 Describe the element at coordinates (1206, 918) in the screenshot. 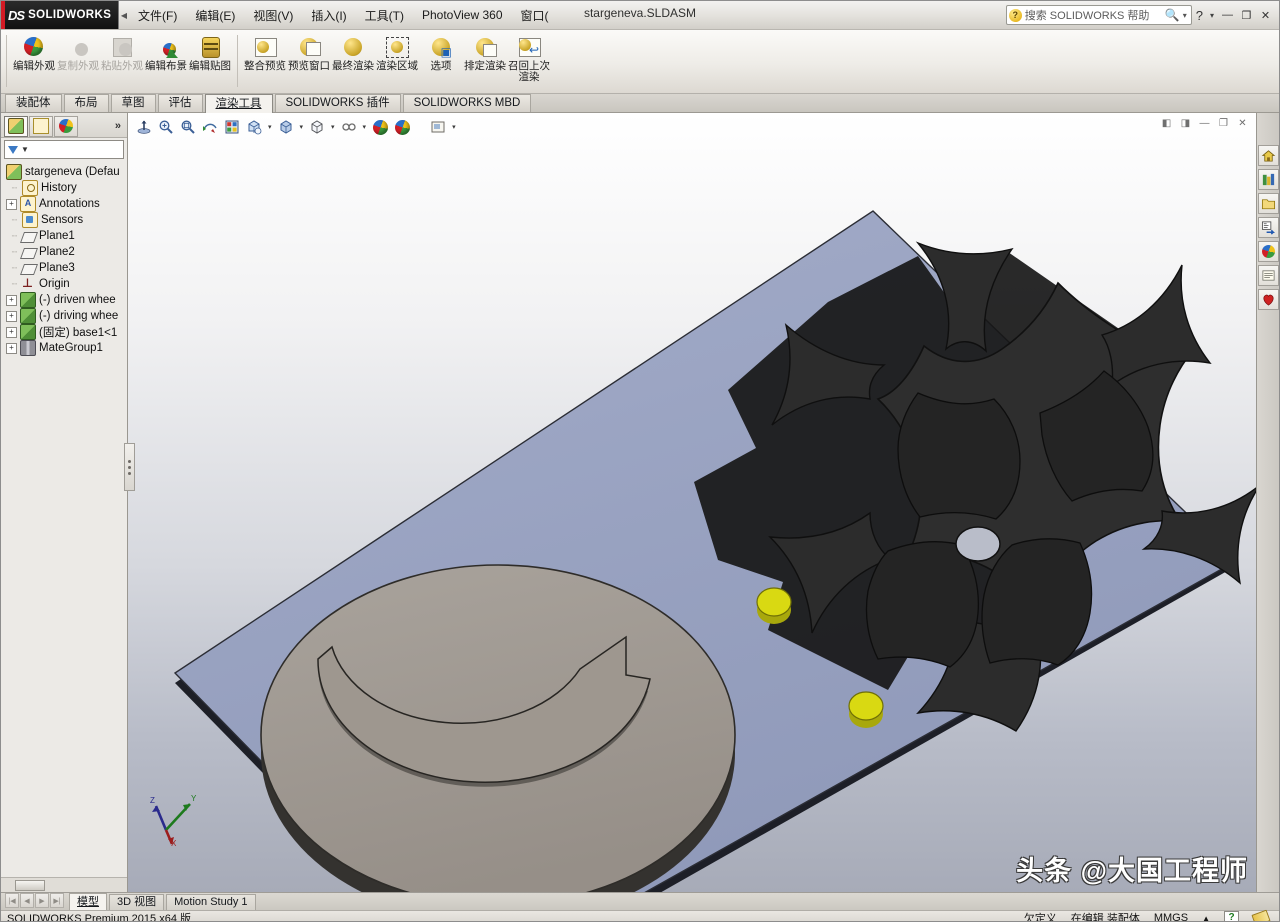

I see `units-caret-icon: ▲` at that location.